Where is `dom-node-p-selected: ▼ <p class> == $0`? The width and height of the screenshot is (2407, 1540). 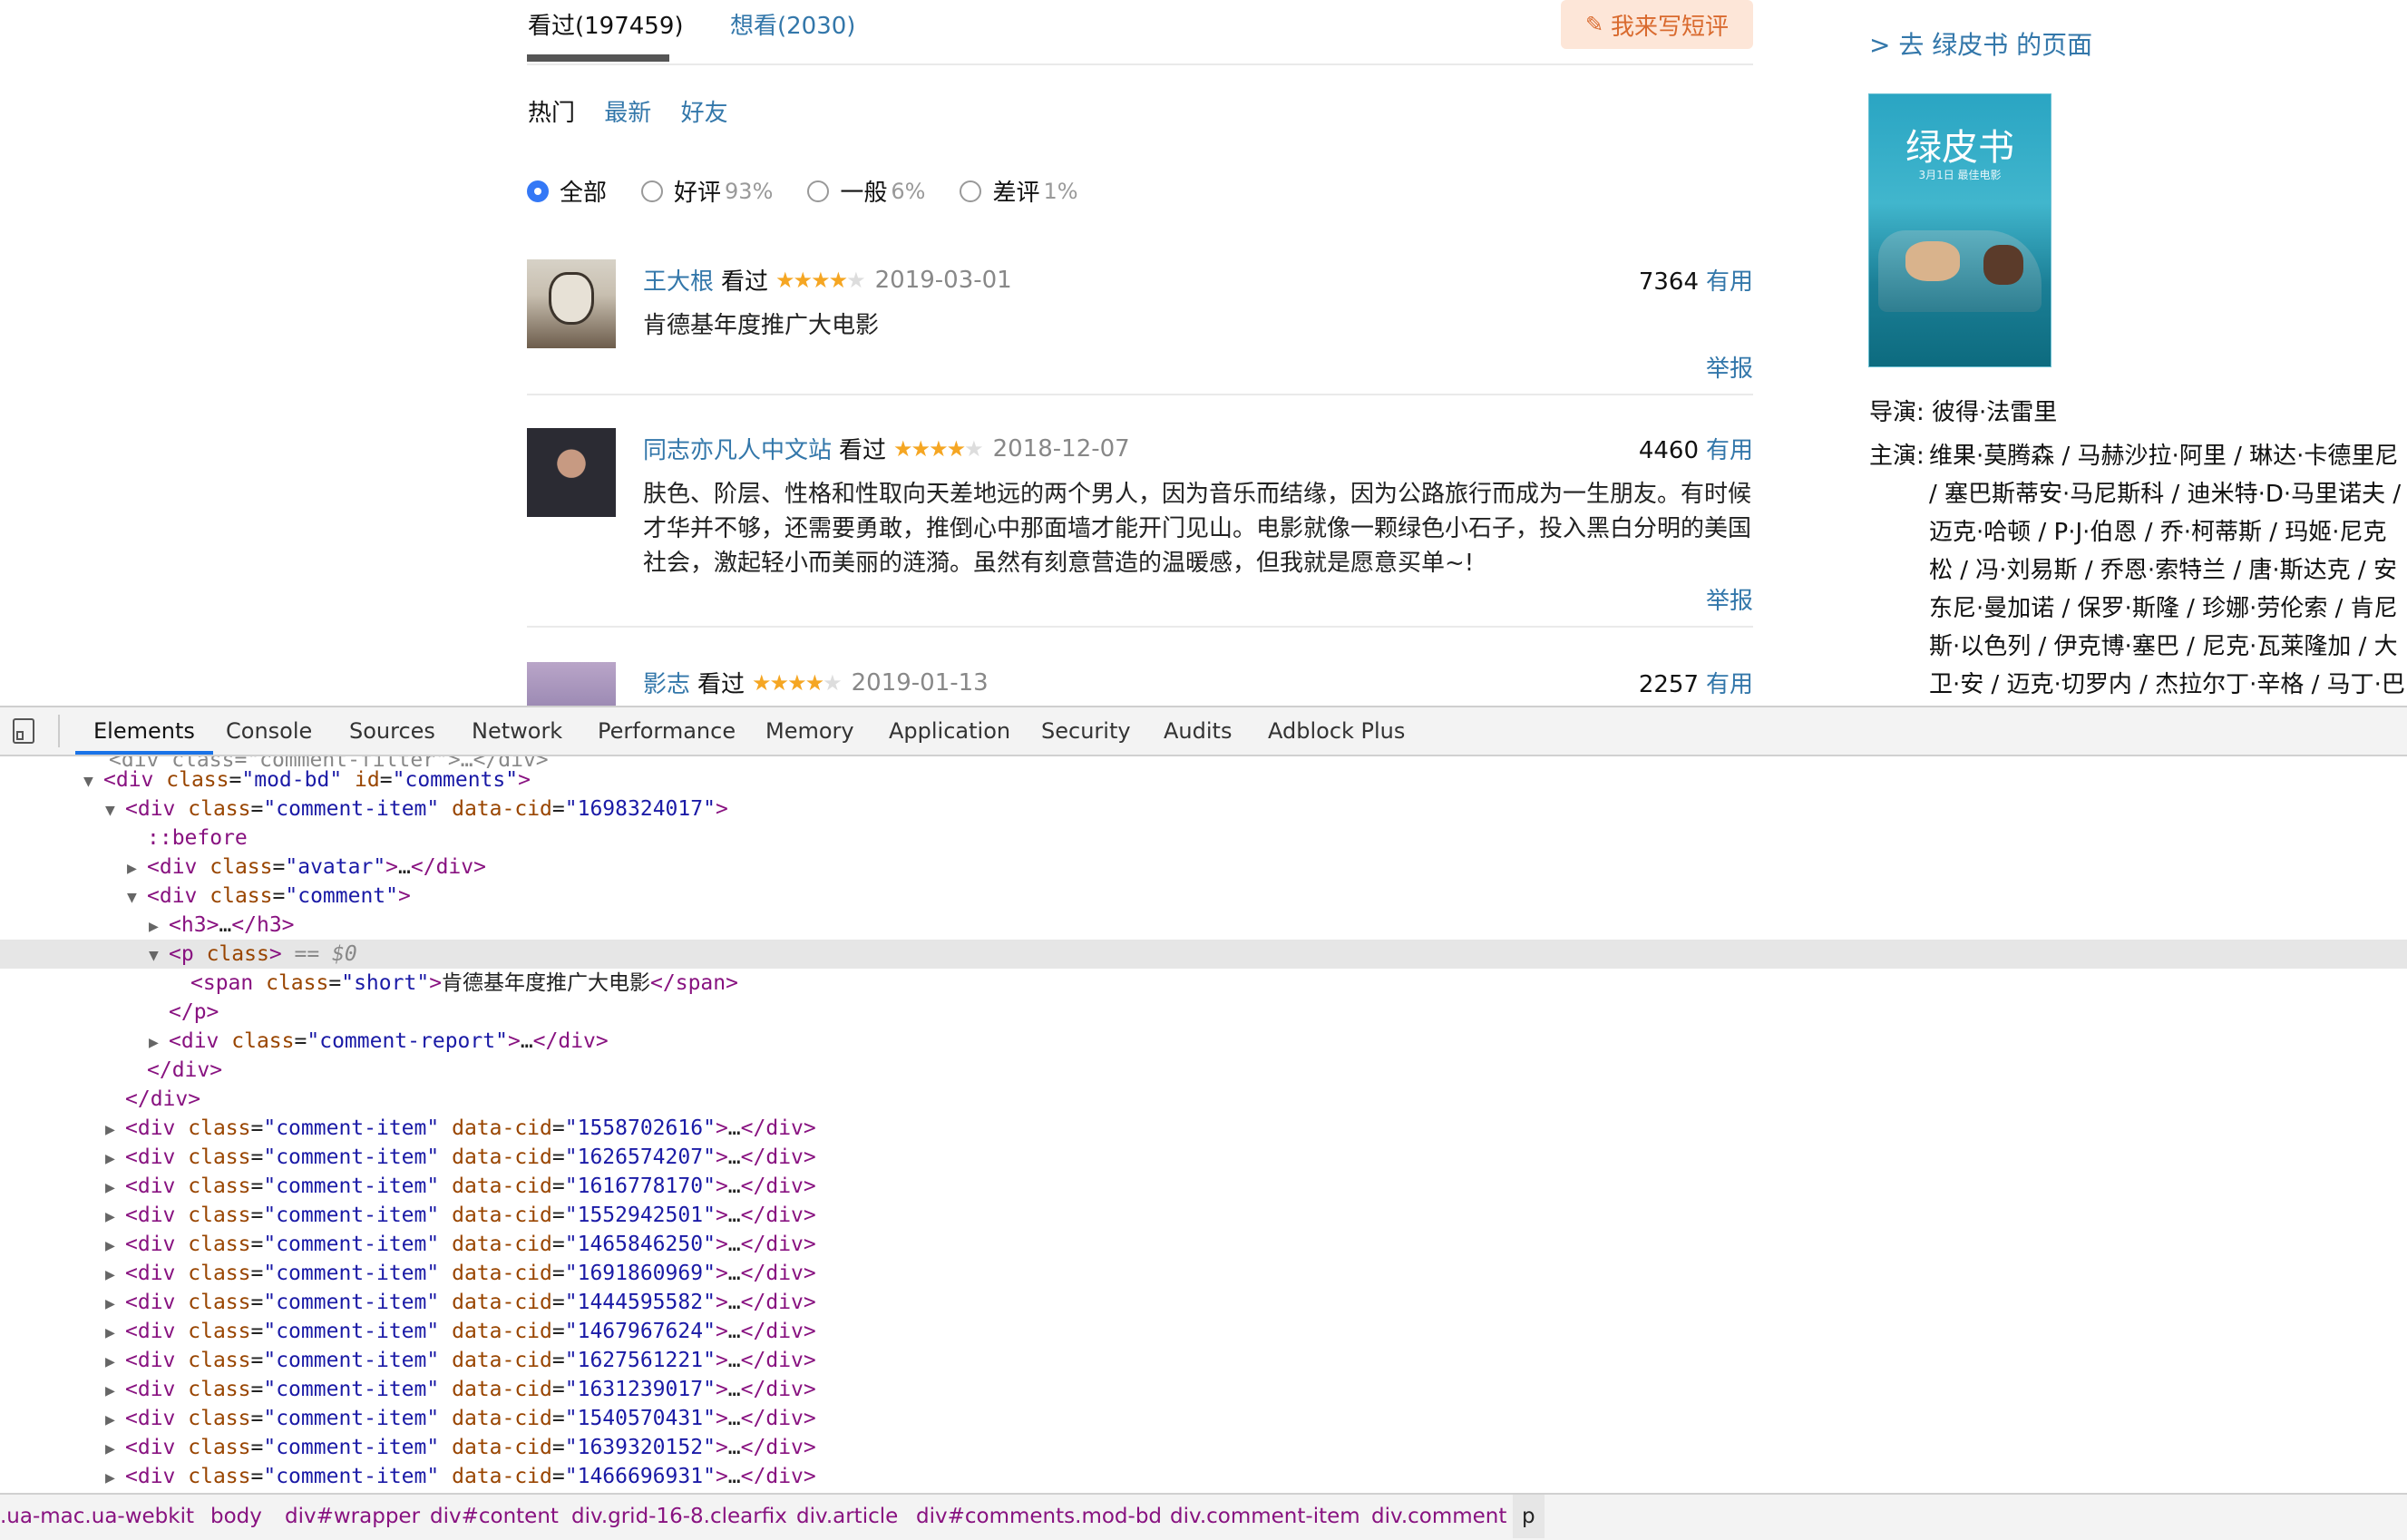 dom-node-p-selected: ▼ <p class> == $0 is located at coordinates (1203, 954).